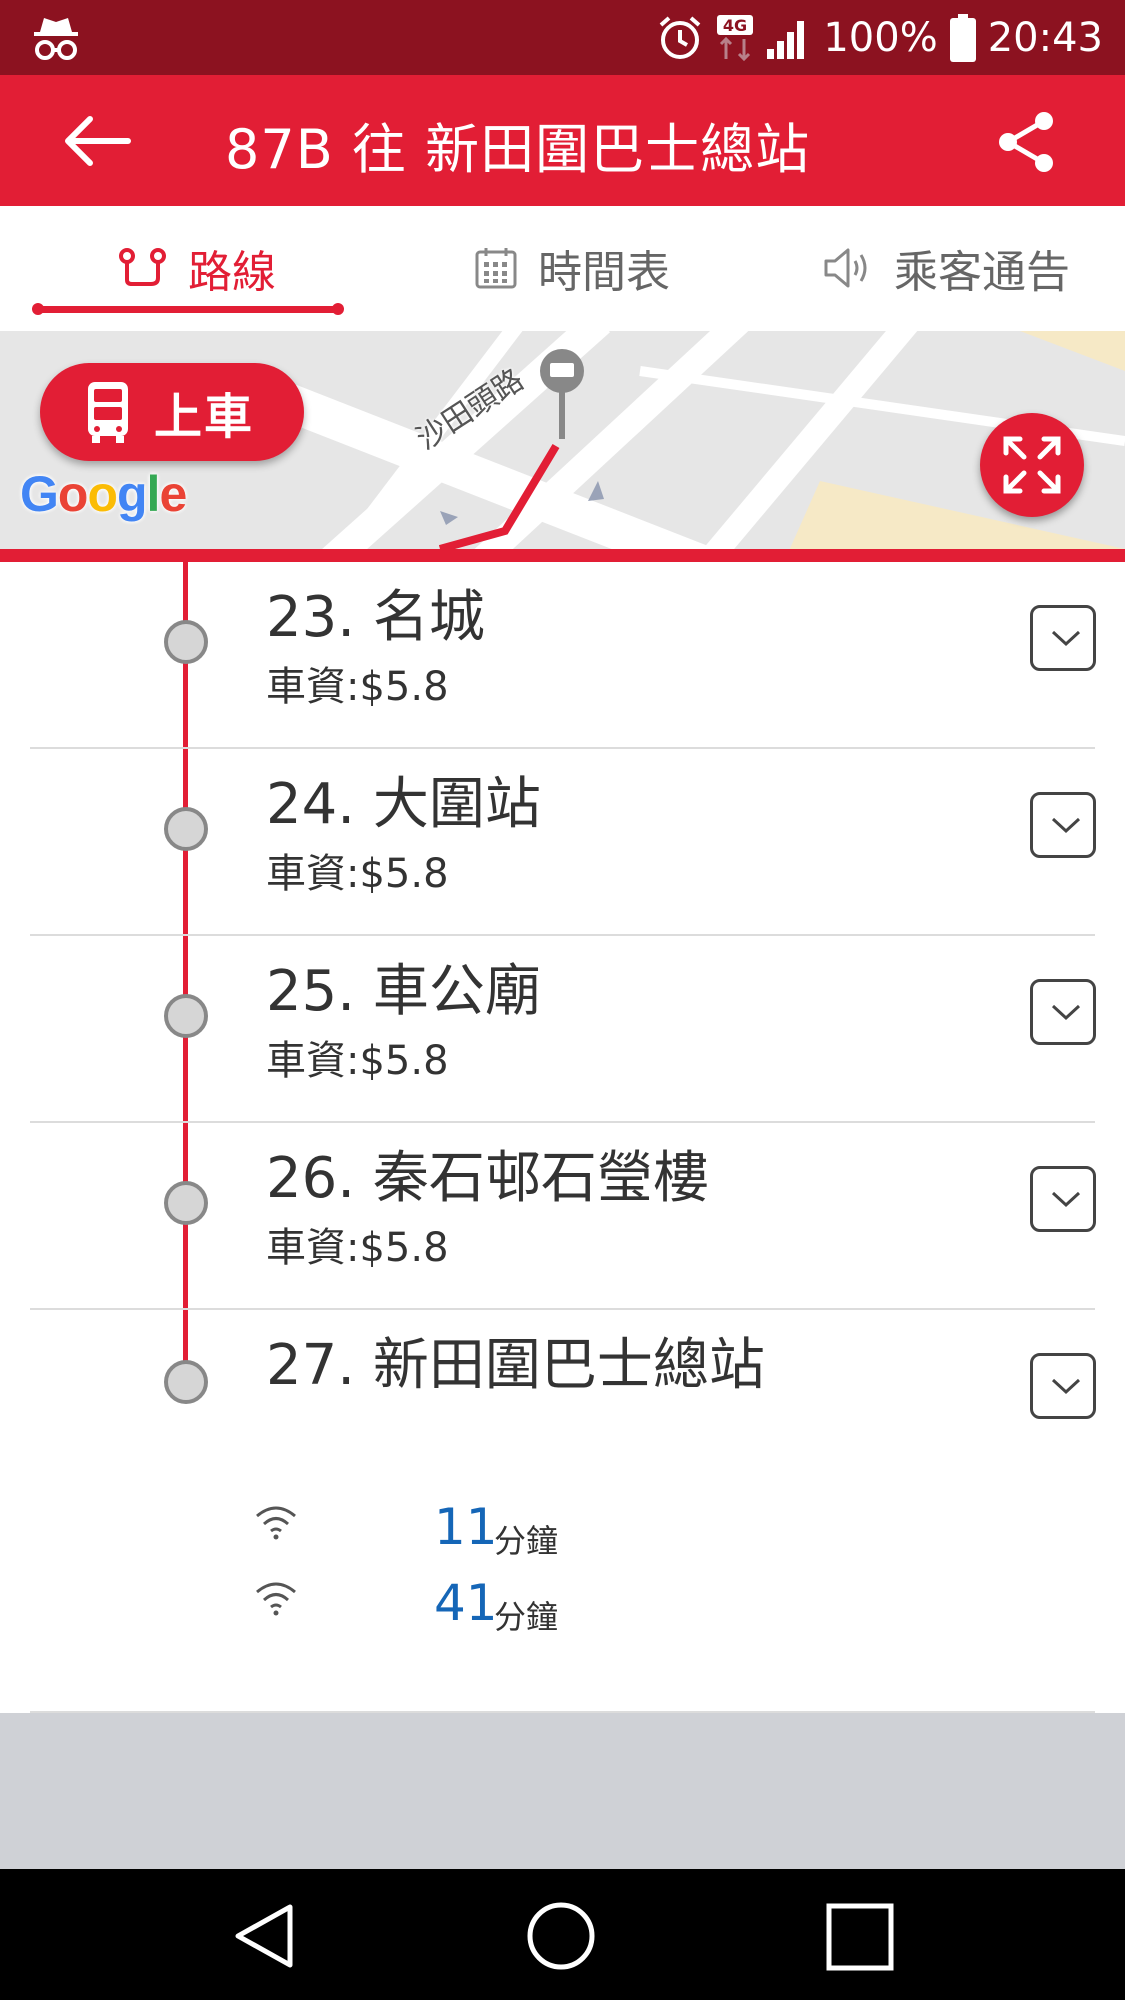  I want to click on calendar-icon, so click(496, 268).